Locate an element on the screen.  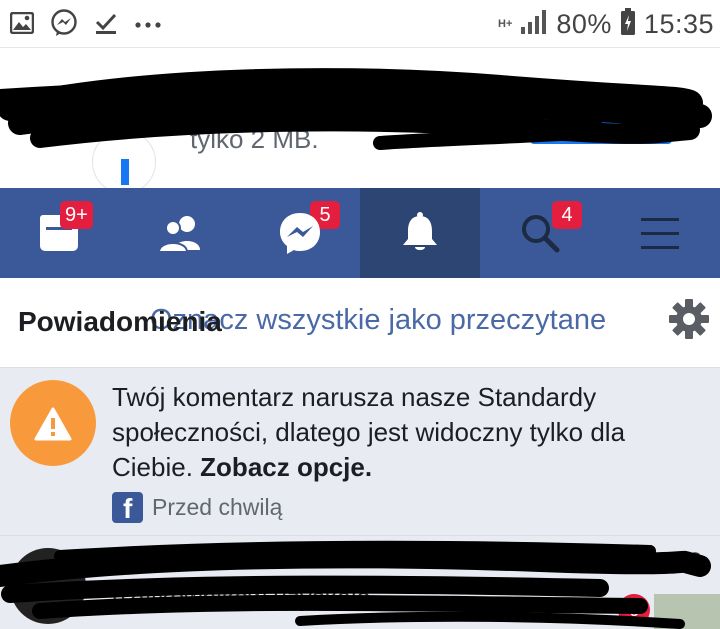
news-feed-badge: 9+ is located at coordinates (76, 215).